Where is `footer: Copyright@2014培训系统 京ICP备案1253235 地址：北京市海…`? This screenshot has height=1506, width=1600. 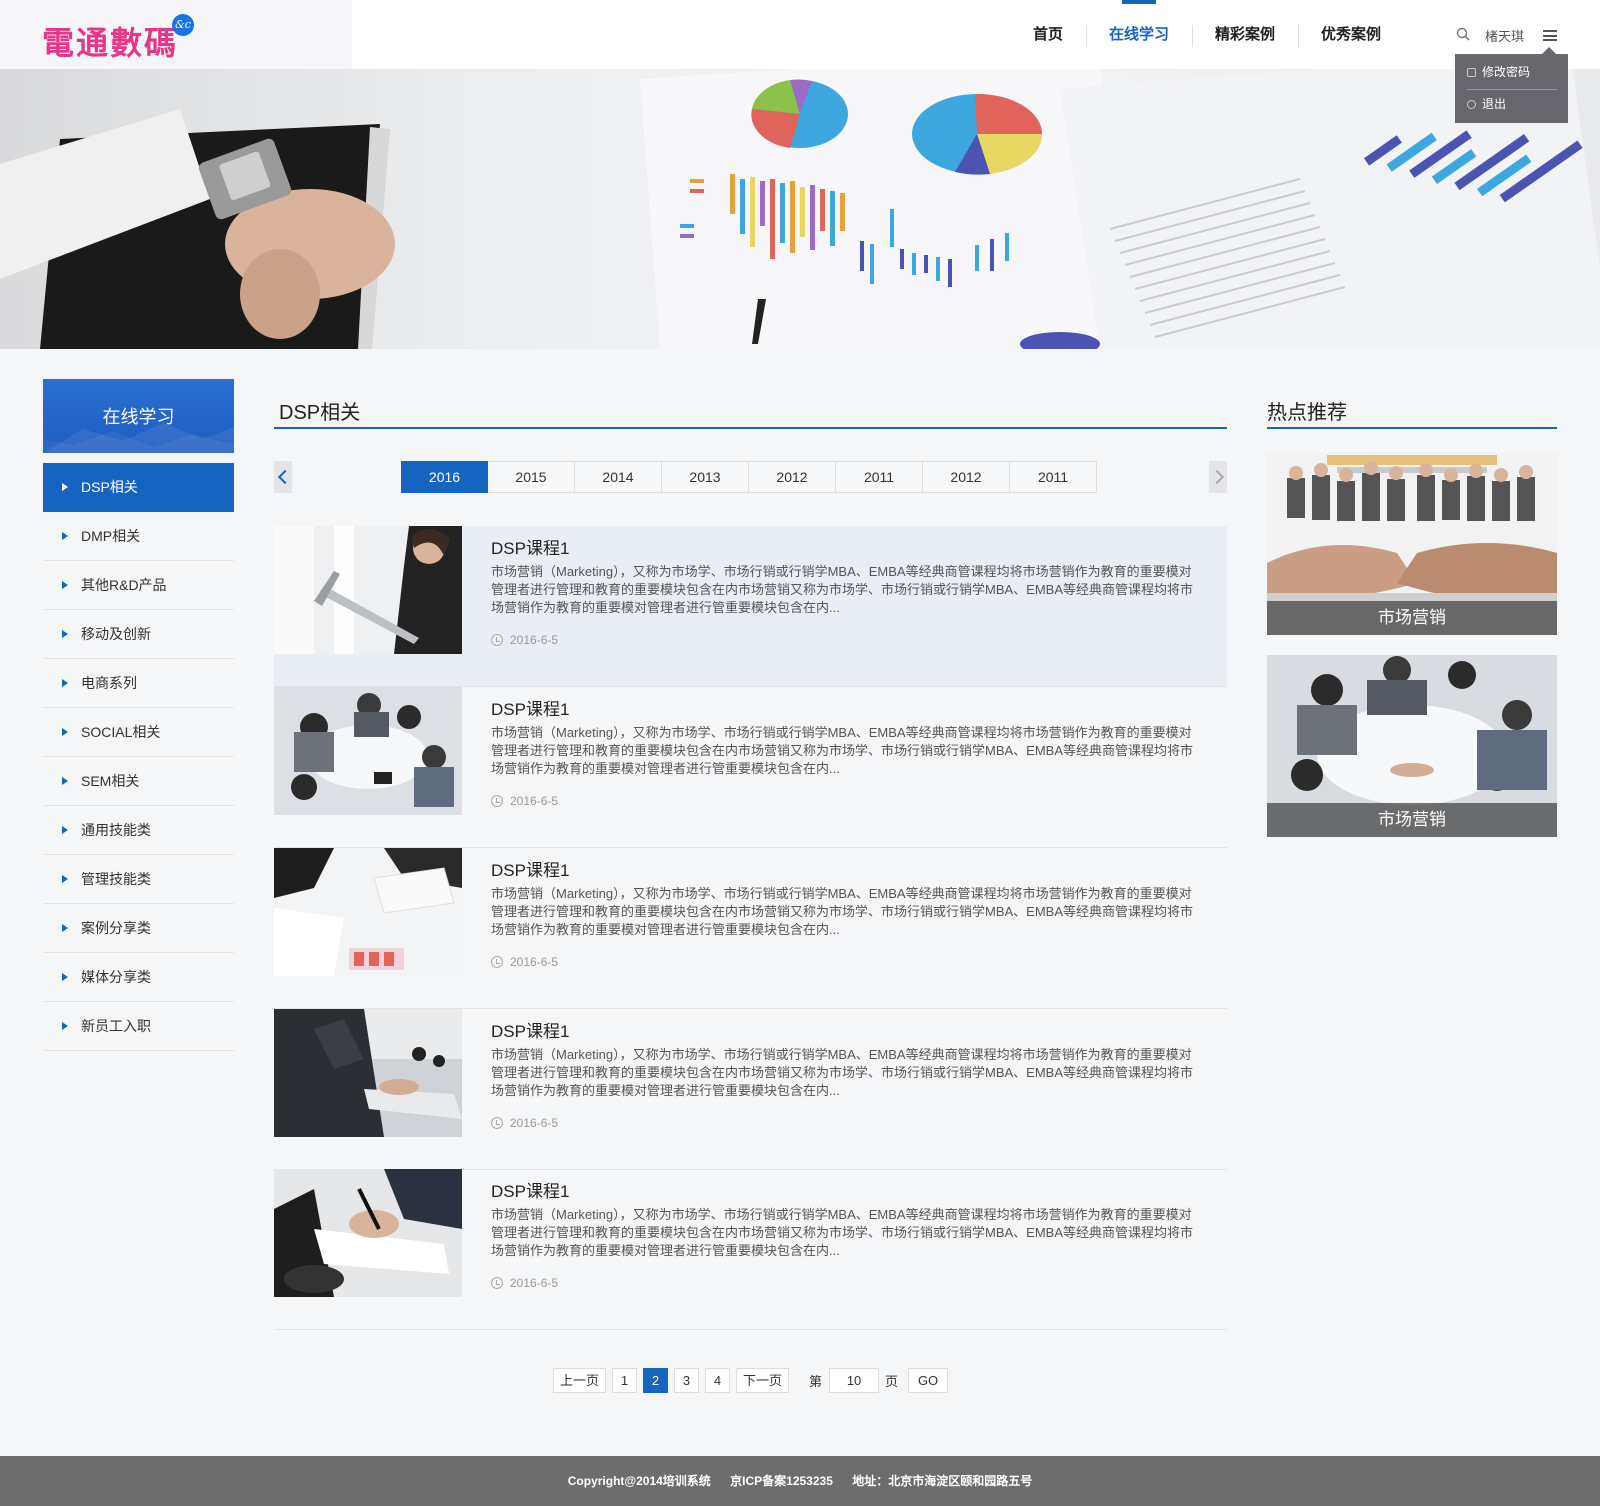
footer: Copyright@2014培训系统 京ICP备案1253235 地址：北京市海… is located at coordinates (800, 1481).